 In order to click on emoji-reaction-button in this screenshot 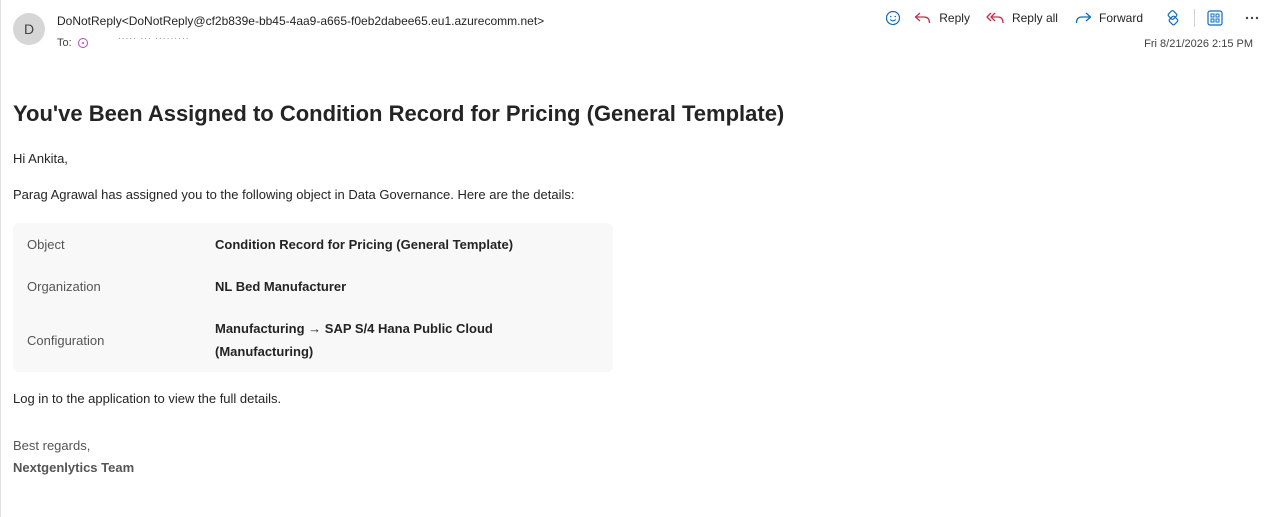, I will do `click(893, 18)`.